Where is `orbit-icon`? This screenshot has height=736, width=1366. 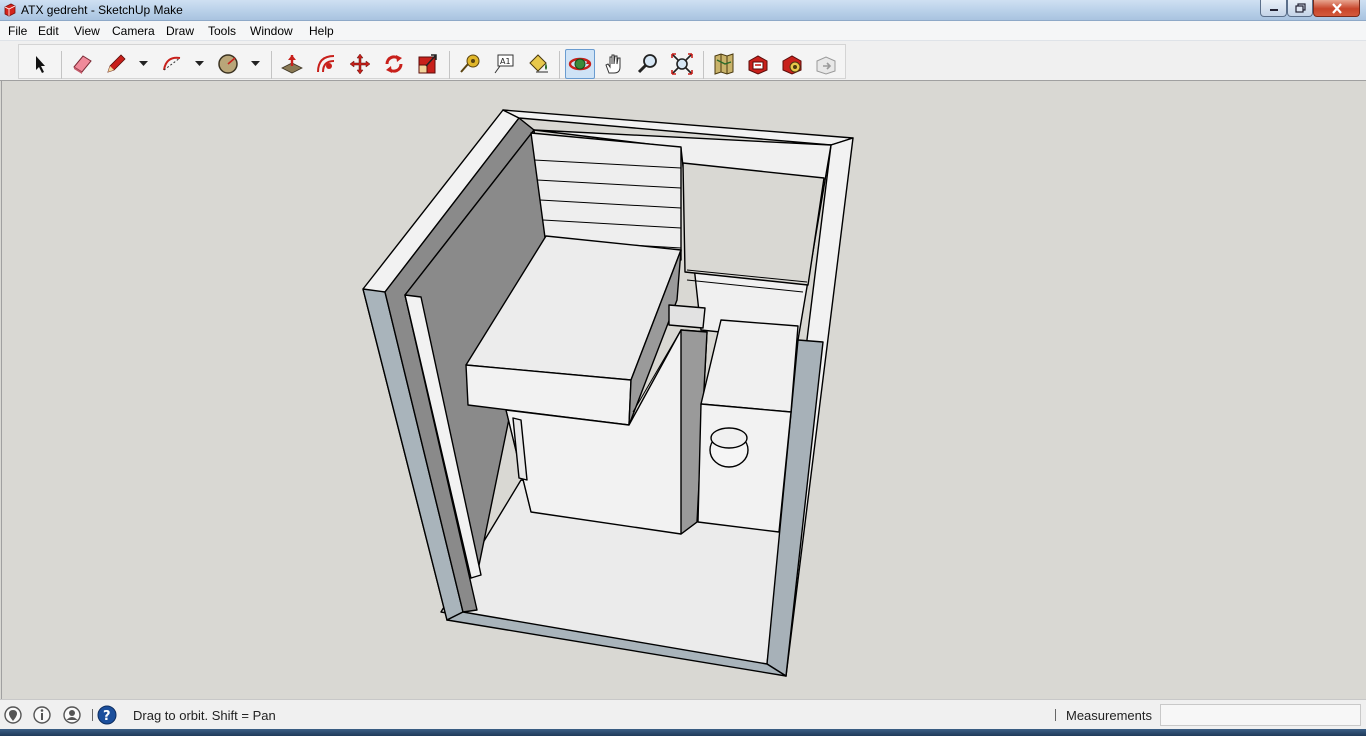 orbit-icon is located at coordinates (580, 64).